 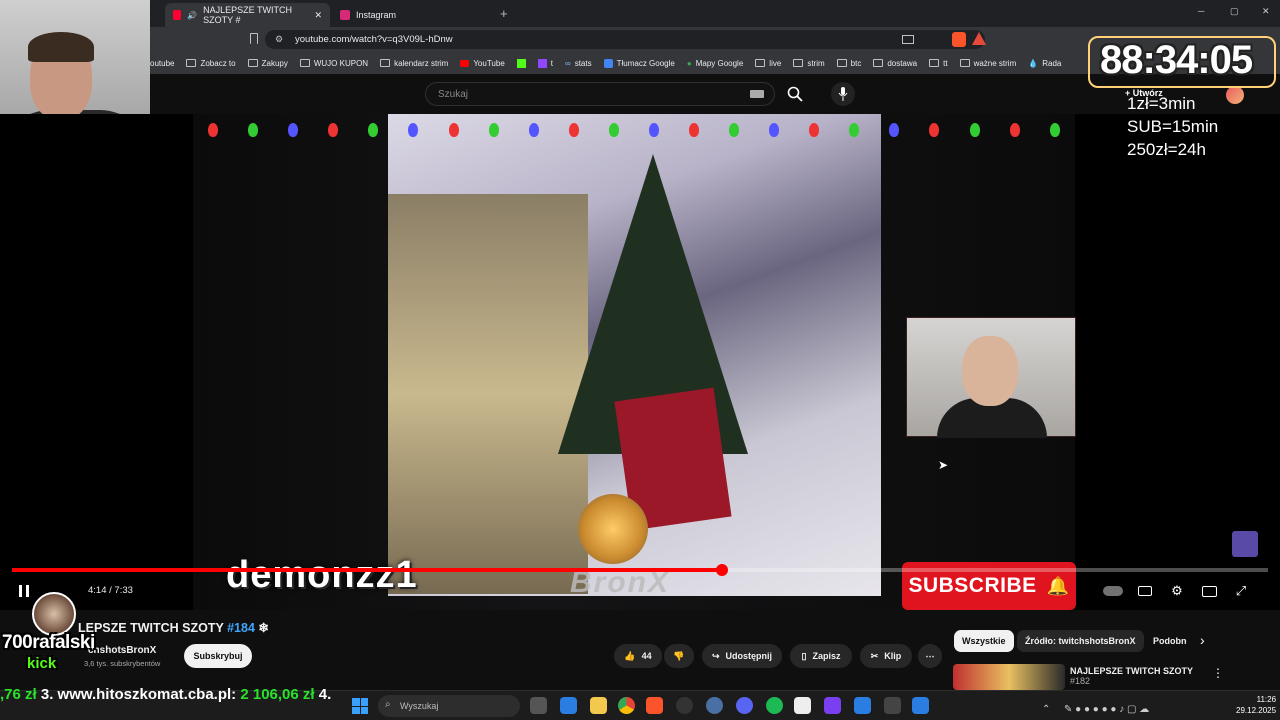 What do you see at coordinates (1209, 591) in the screenshot?
I see `miniplayer-button` at bounding box center [1209, 591].